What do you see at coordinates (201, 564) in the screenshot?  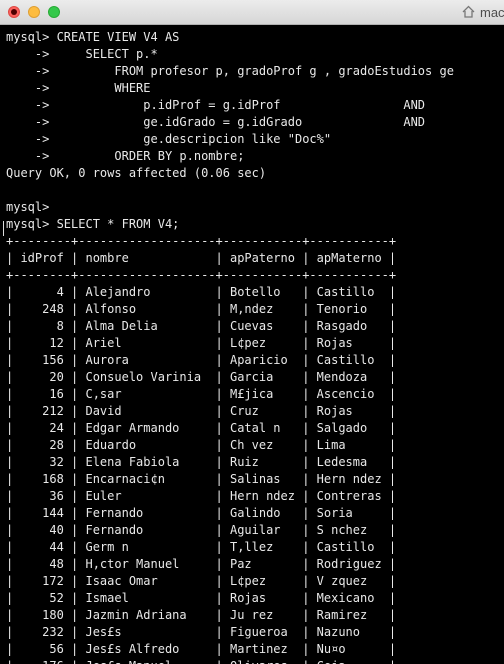 I see `terminal-line: | 48 | H,ctor Manuel | Paz | Rodriguez |` at bounding box center [201, 564].